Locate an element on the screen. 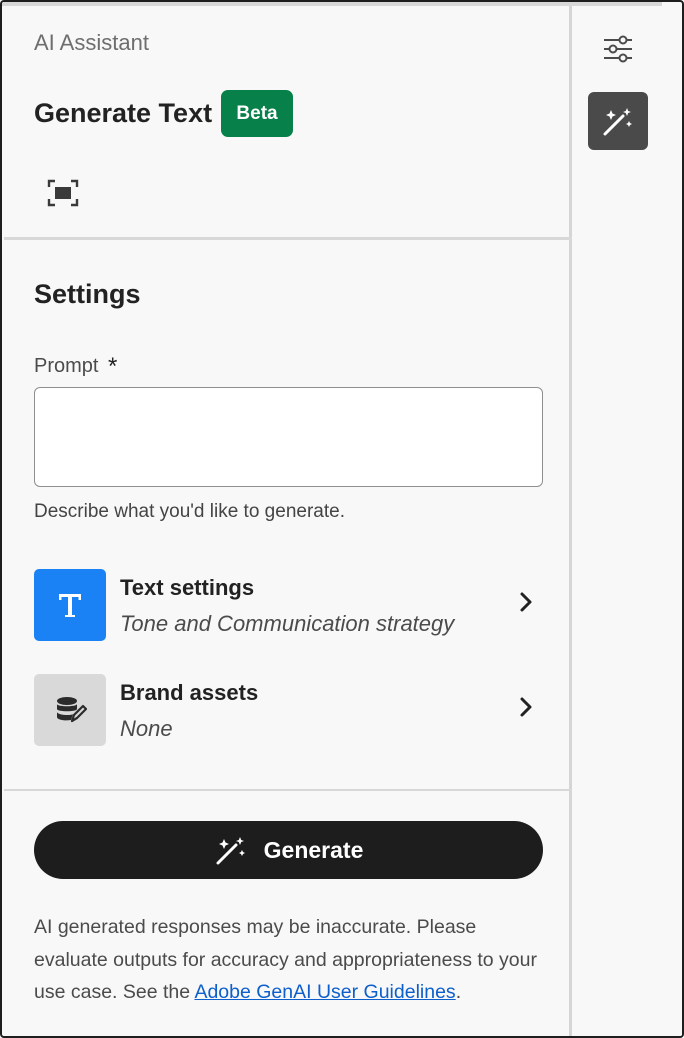 This screenshot has width=684, height=1038. brand-assets-subtitle: None is located at coordinates (146, 728).